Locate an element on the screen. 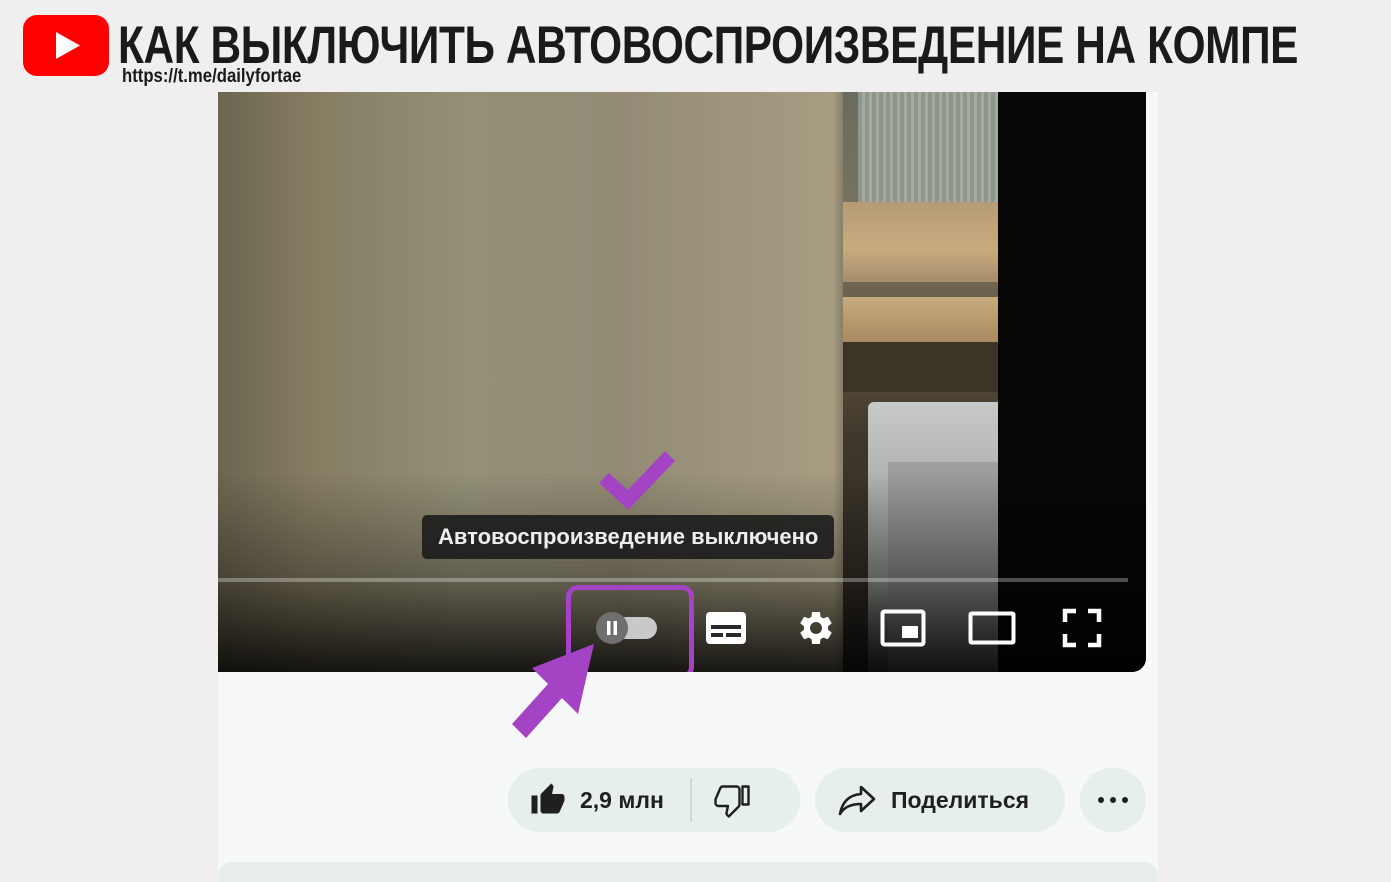 This screenshot has width=1391, height=882. like-dislike-group: 2,9 млн is located at coordinates (654, 800).